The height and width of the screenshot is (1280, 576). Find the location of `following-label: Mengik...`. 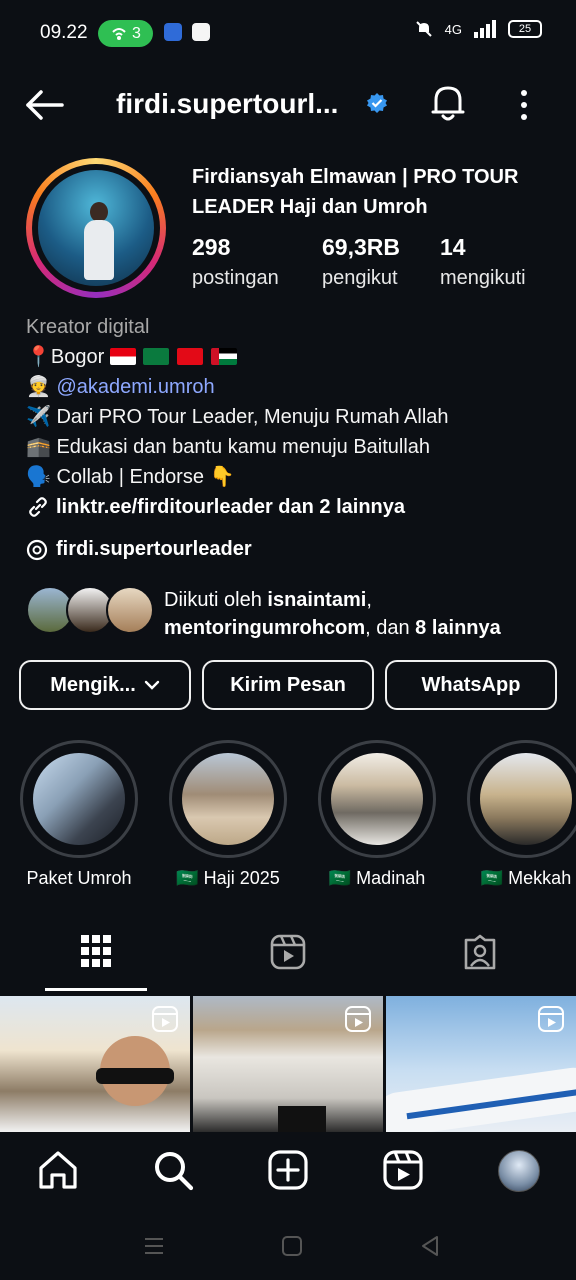

following-label: Mengik... is located at coordinates (93, 684).